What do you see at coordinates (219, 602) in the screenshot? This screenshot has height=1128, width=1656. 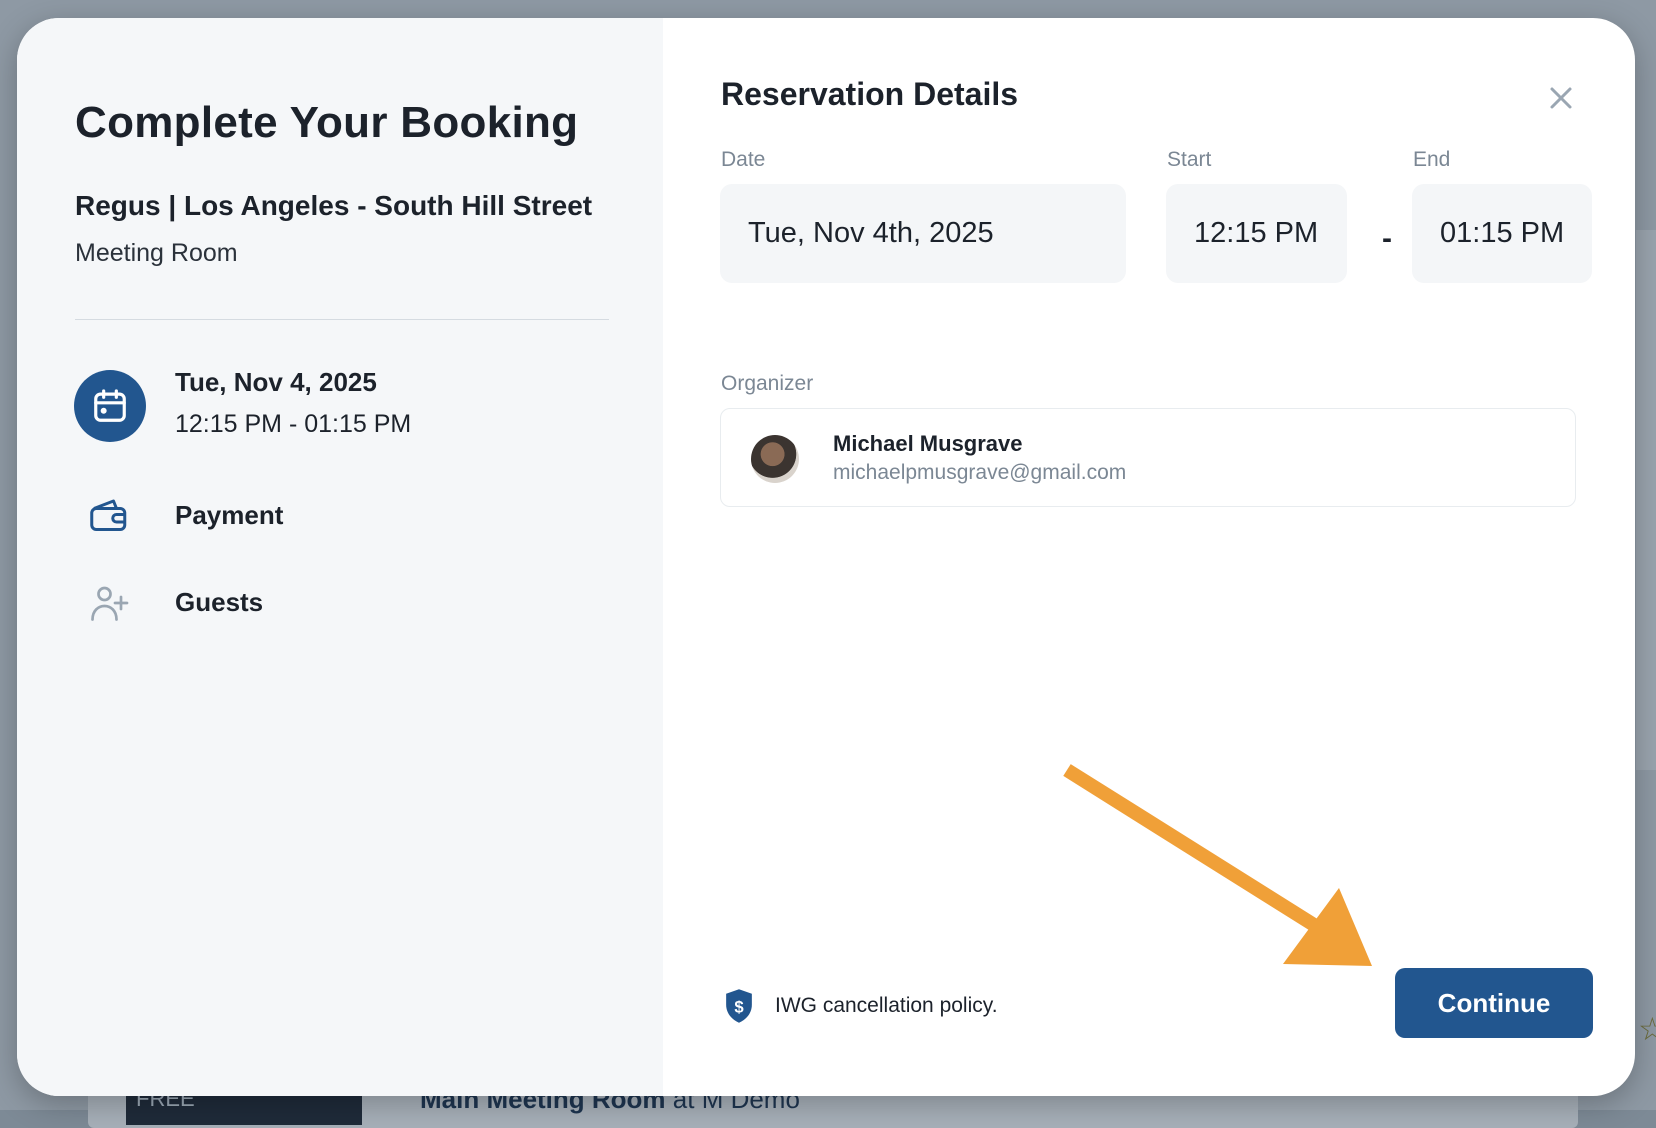 I see `step-guests-label: Guests` at bounding box center [219, 602].